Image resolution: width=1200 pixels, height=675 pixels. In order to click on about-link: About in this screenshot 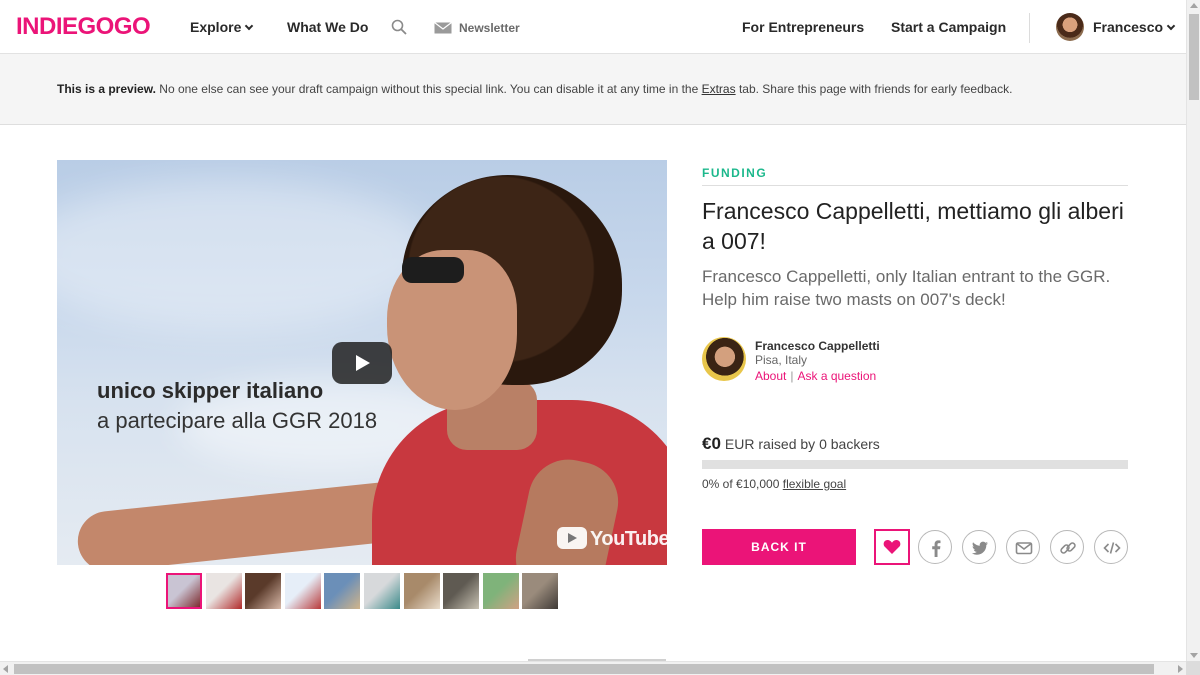, I will do `click(770, 376)`.